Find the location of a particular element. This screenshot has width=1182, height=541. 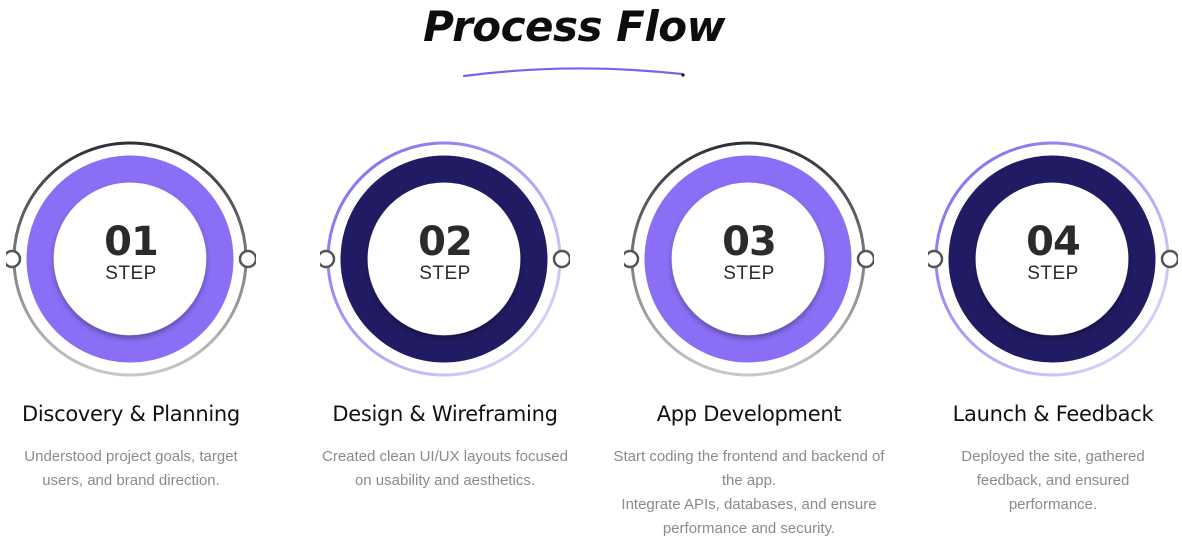

step-heading: Discovery & Planning is located at coordinates (131, 414).